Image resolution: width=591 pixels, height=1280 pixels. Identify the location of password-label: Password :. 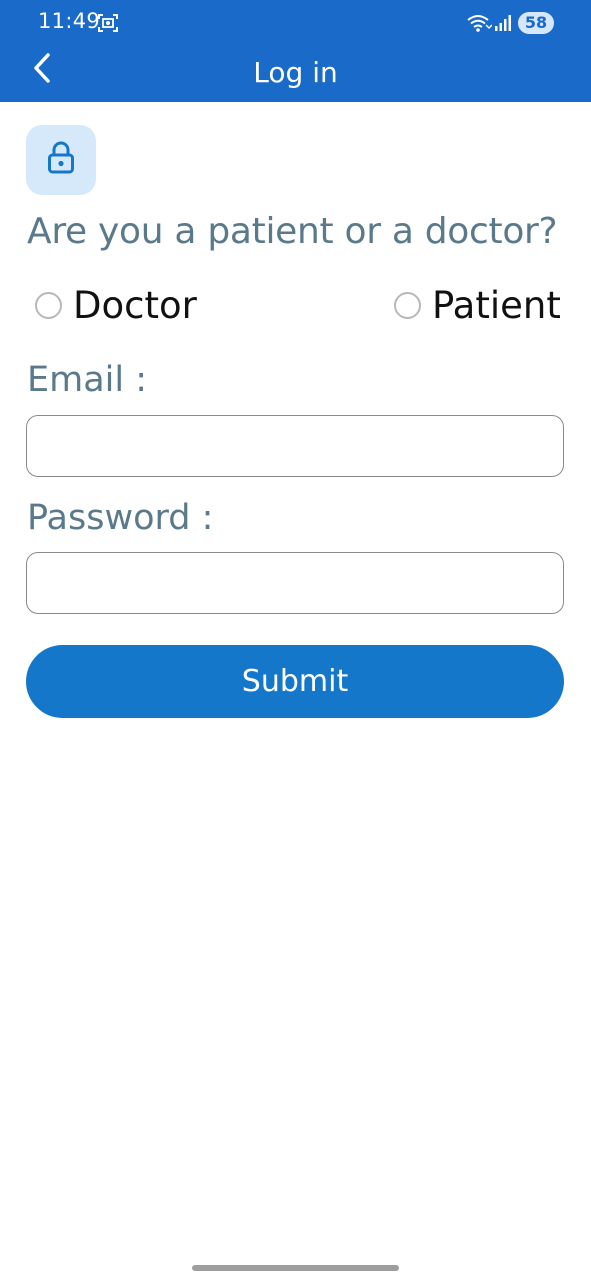
(120, 518).